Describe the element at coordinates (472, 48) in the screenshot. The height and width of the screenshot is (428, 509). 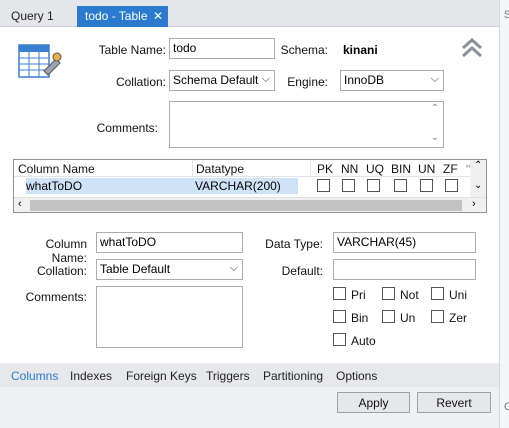
I see `double-chevron-up-icon` at that location.